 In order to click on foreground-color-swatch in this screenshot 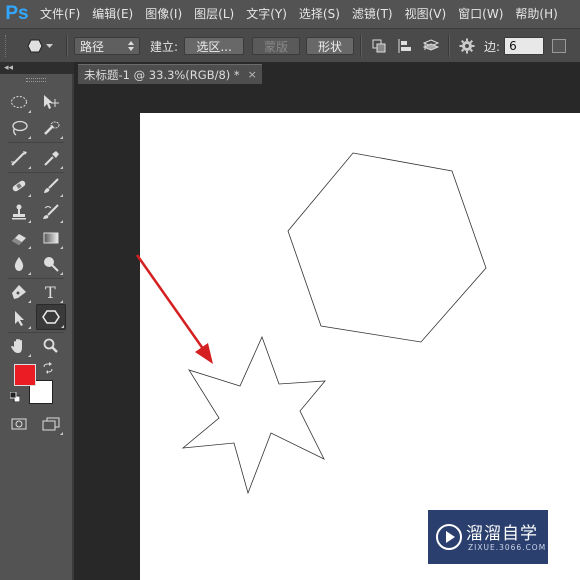, I will do `click(25, 375)`.